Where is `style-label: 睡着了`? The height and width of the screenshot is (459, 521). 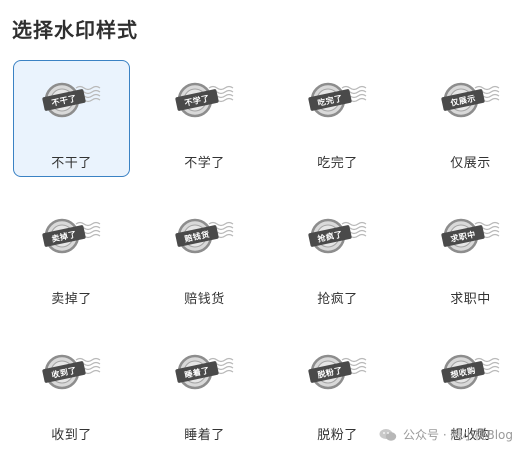
style-label: 睡着了 is located at coordinates (204, 435).